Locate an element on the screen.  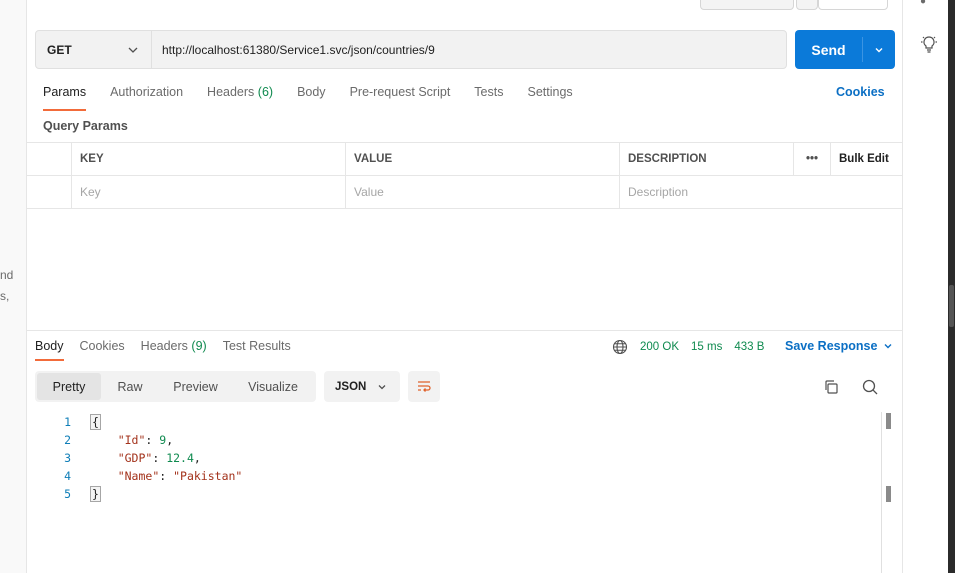
tab-label: Params is located at coordinates (65, 92).